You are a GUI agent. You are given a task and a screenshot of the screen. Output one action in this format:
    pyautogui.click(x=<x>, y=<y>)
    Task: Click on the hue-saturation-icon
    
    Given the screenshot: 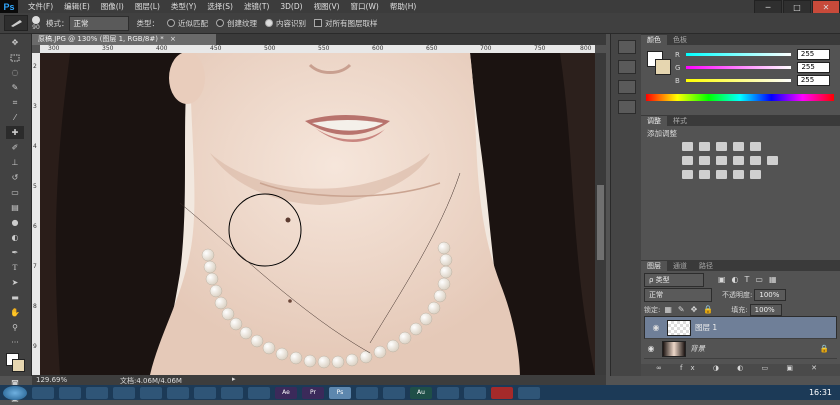 What is the action you would take?
    pyautogui.click(x=687, y=160)
    